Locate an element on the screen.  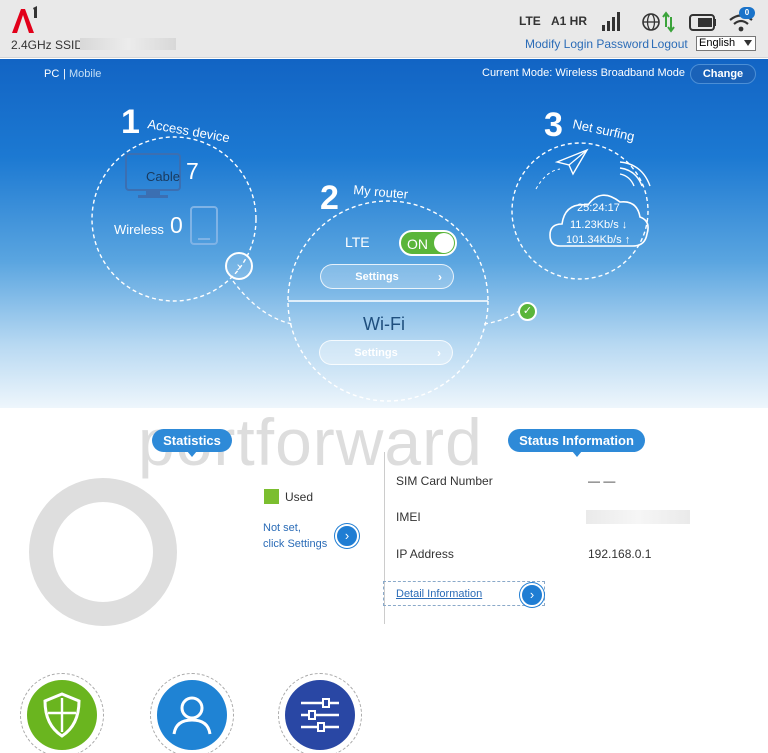
wireless-device-count: 0 is located at coordinates (176, 225).